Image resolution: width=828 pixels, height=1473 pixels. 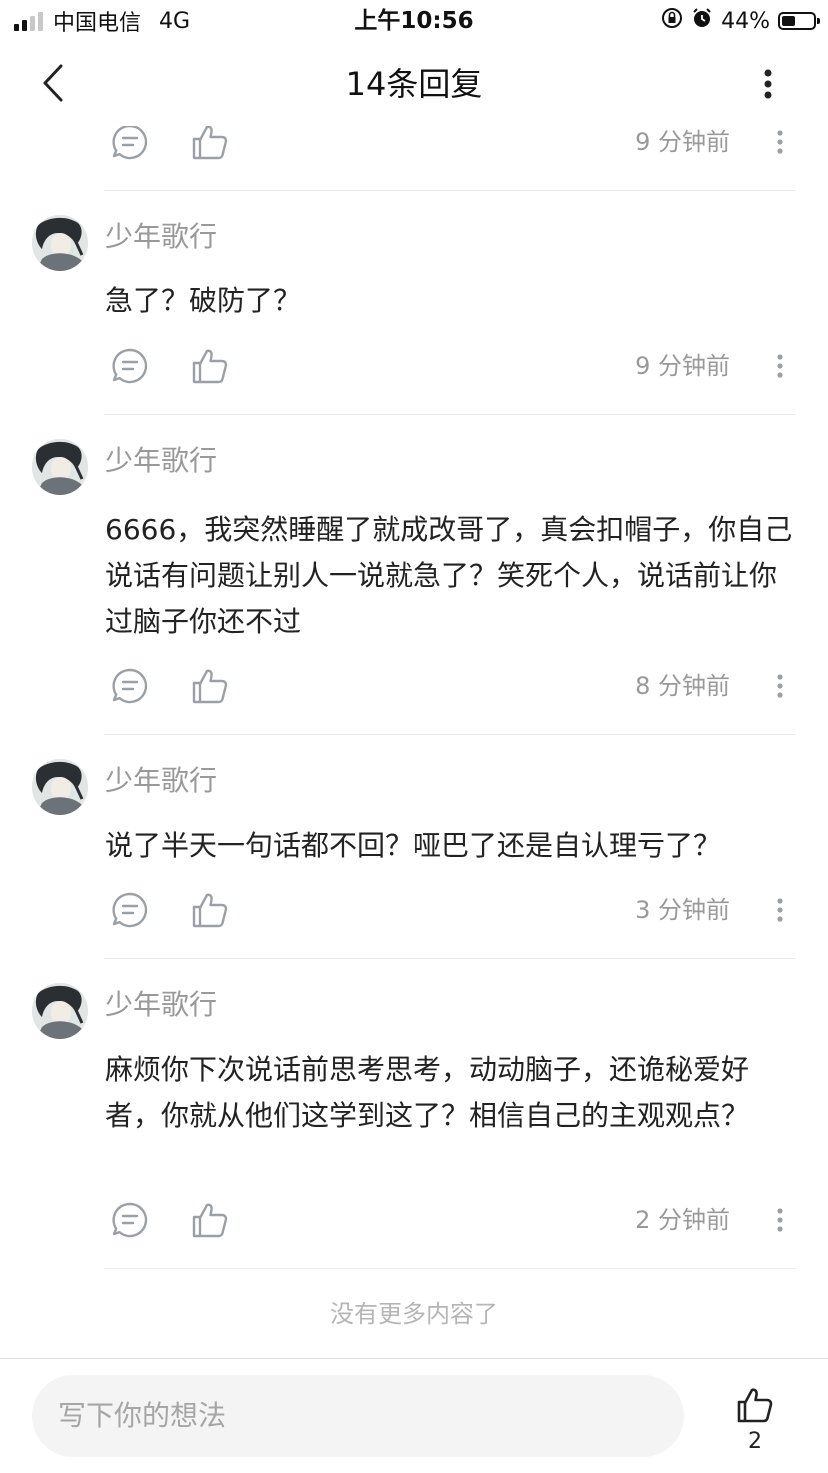 What do you see at coordinates (203, 300) in the screenshot?
I see `comment-text: 急了？破防了？` at bounding box center [203, 300].